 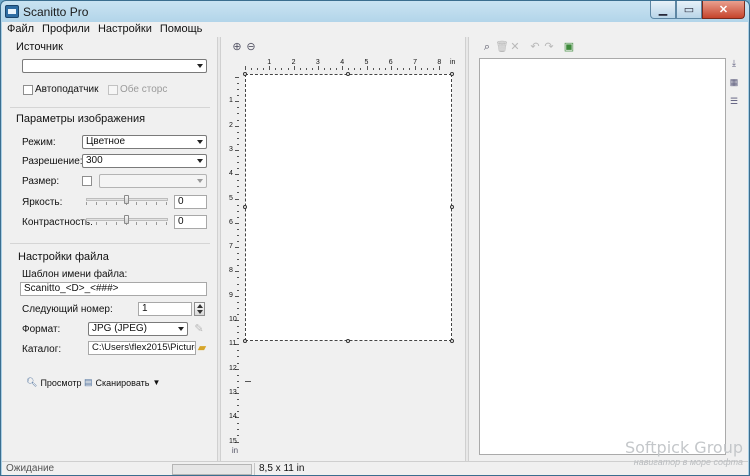 I want to click on brightness-slider-thumb, so click(x=126, y=199).